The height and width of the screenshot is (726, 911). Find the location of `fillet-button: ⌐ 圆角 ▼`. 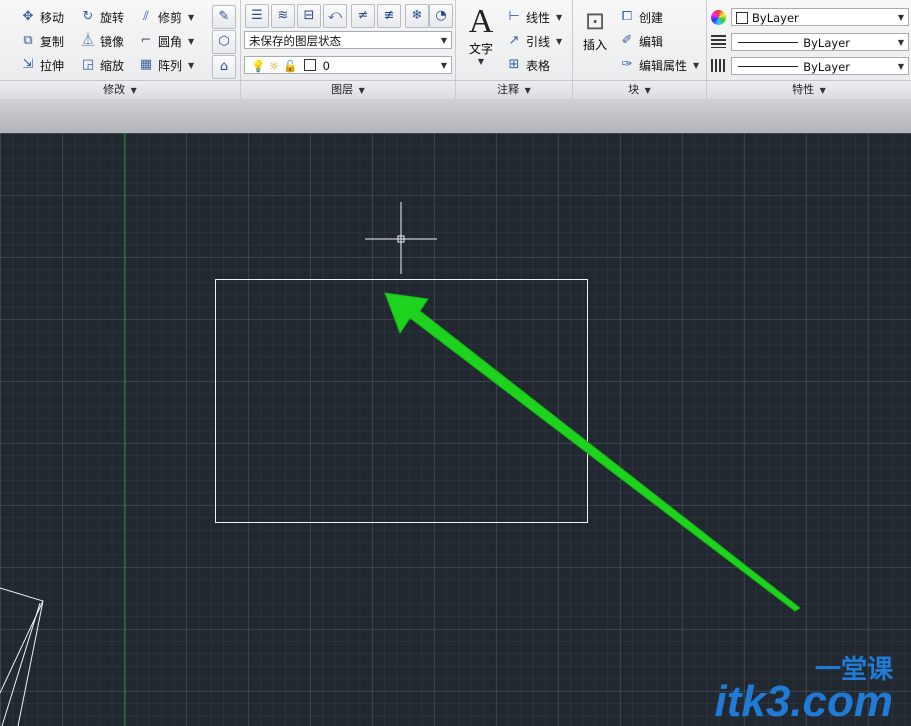

fillet-button: ⌐ 圆角 ▼ is located at coordinates (166, 41).